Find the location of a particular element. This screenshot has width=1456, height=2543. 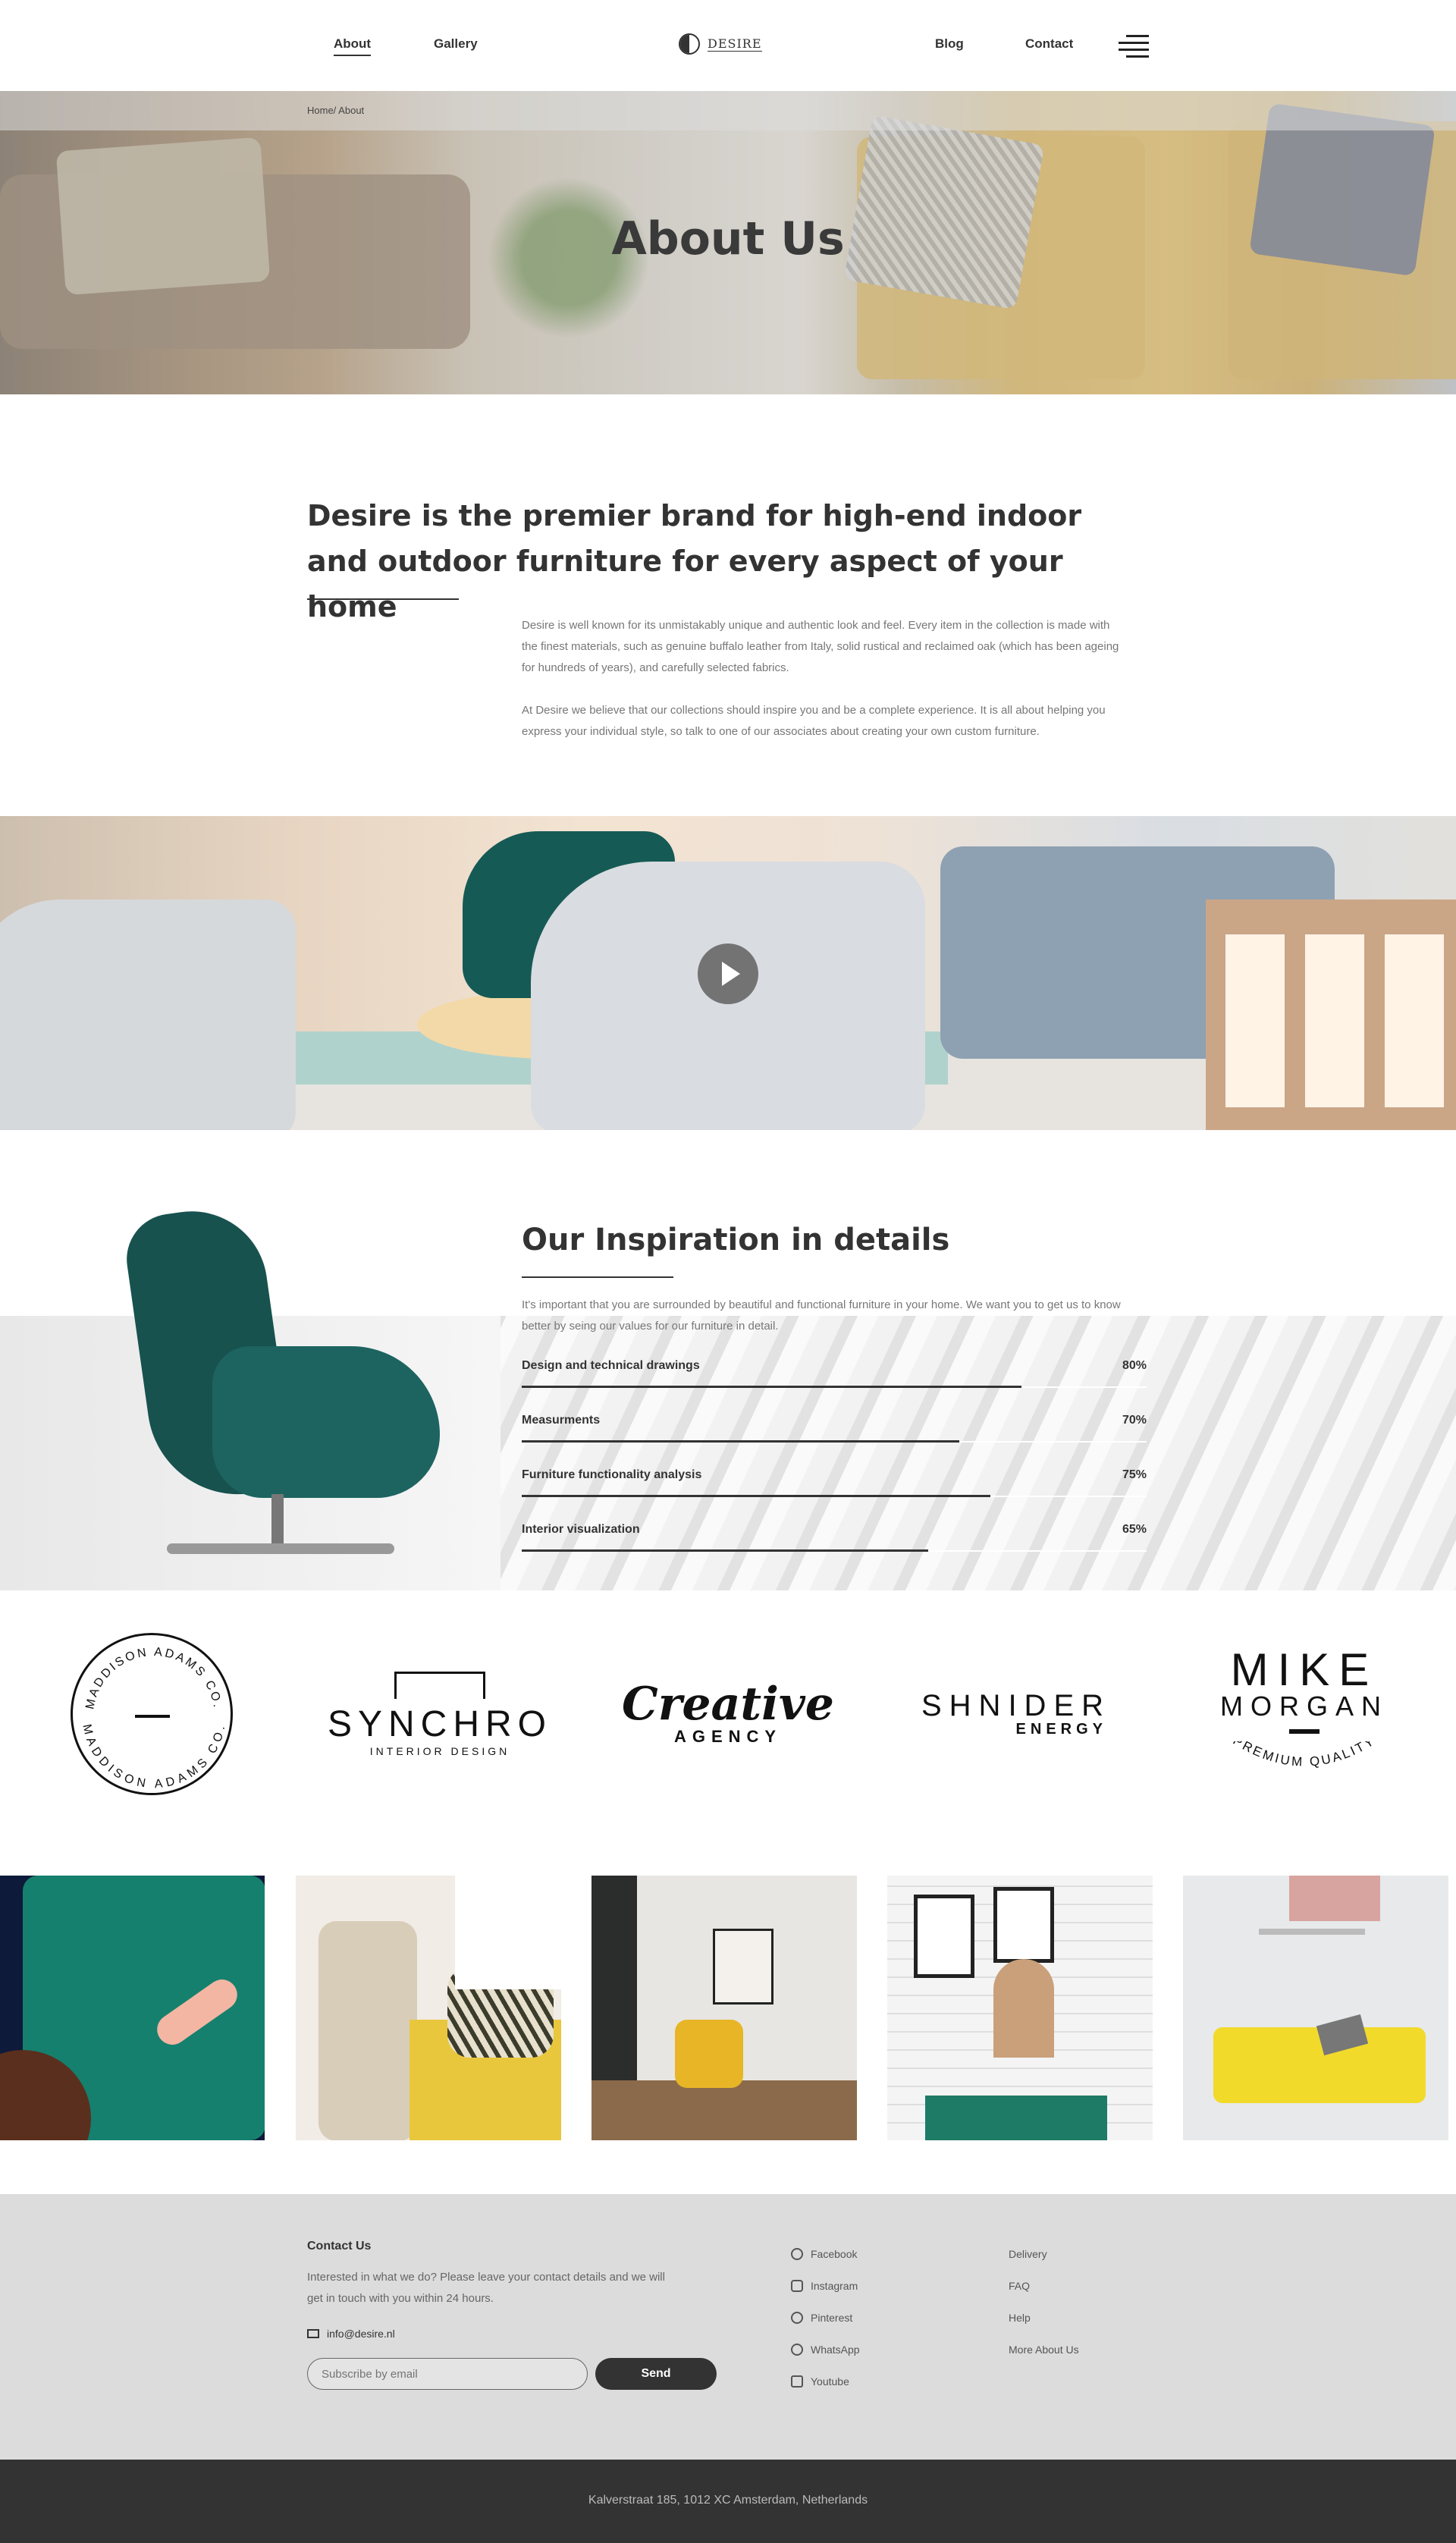

play-icon is located at coordinates (728, 973).